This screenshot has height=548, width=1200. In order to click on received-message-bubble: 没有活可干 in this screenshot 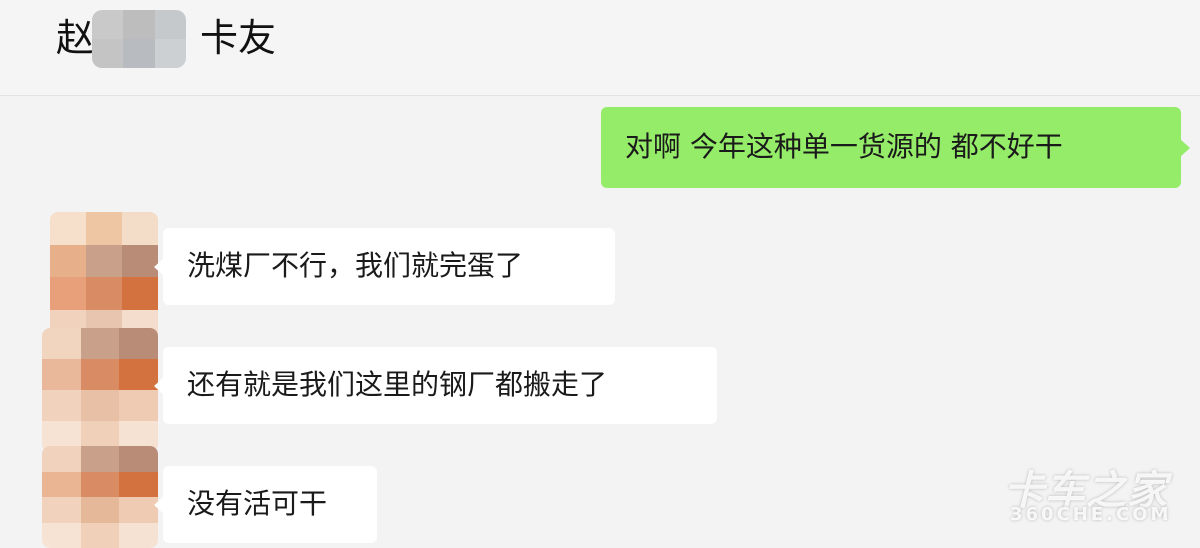, I will do `click(265, 504)`.